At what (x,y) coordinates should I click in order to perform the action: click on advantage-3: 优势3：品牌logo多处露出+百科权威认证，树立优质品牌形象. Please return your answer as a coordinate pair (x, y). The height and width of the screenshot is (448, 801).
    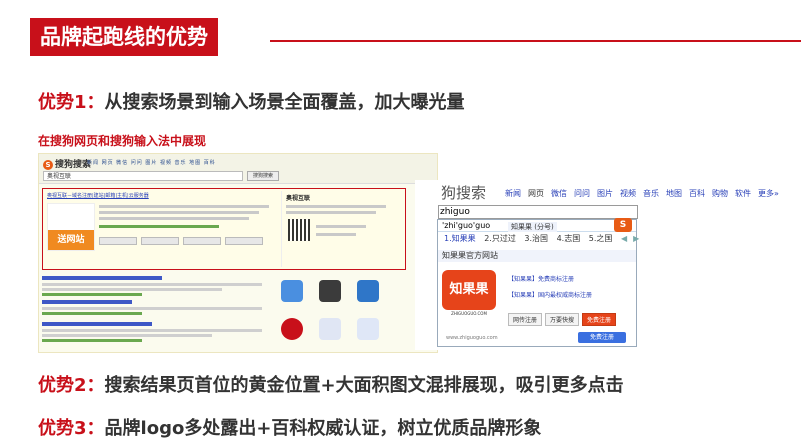
    Looking at the image, I should click on (289, 427).